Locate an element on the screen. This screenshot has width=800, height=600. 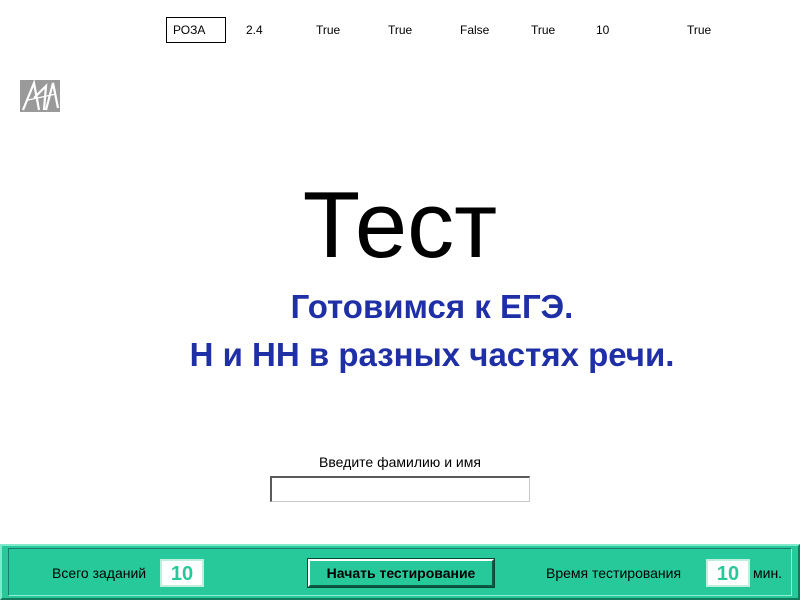
total-tasks-value: 10 is located at coordinates (182, 573).